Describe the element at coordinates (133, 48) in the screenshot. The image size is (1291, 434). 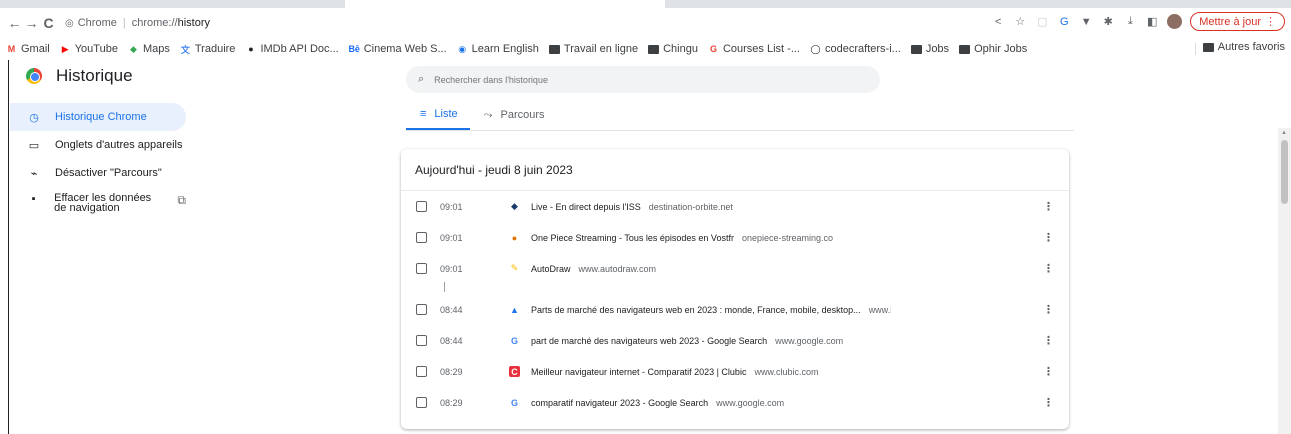
I see `maps-icon: ◆` at that location.